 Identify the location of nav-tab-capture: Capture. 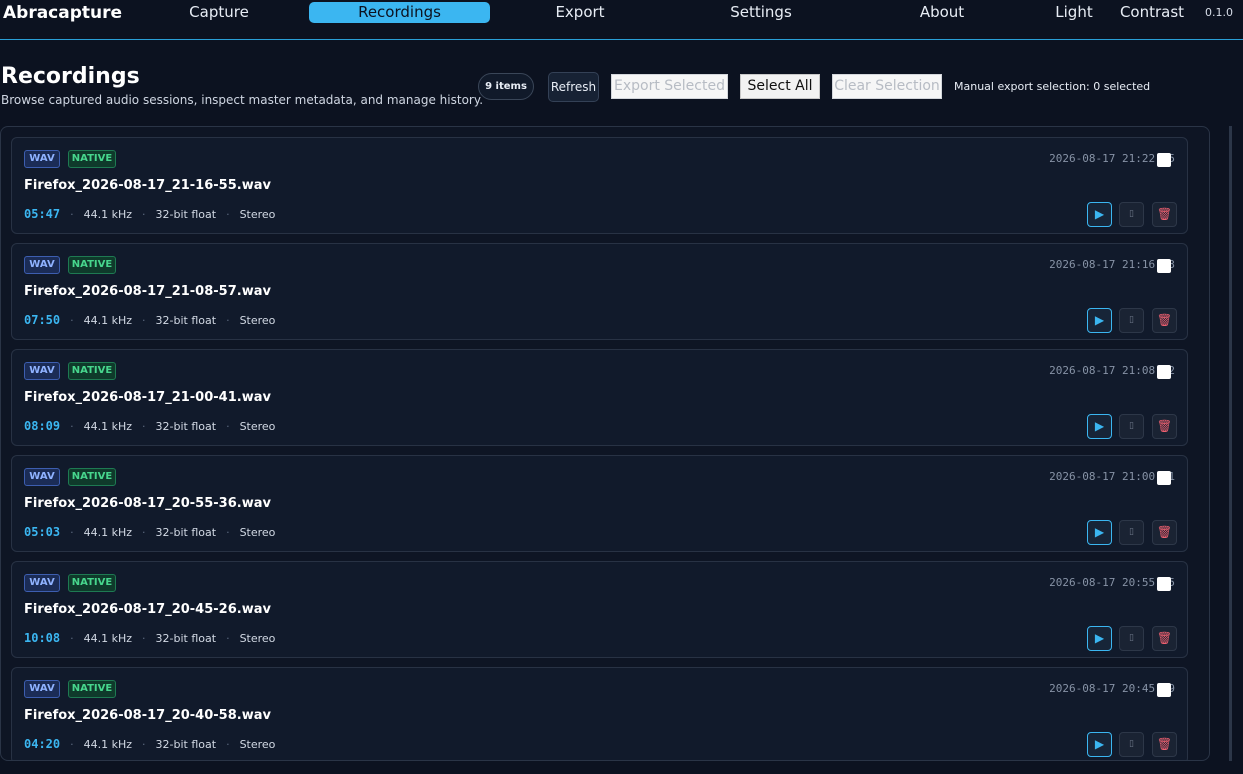
(219, 12).